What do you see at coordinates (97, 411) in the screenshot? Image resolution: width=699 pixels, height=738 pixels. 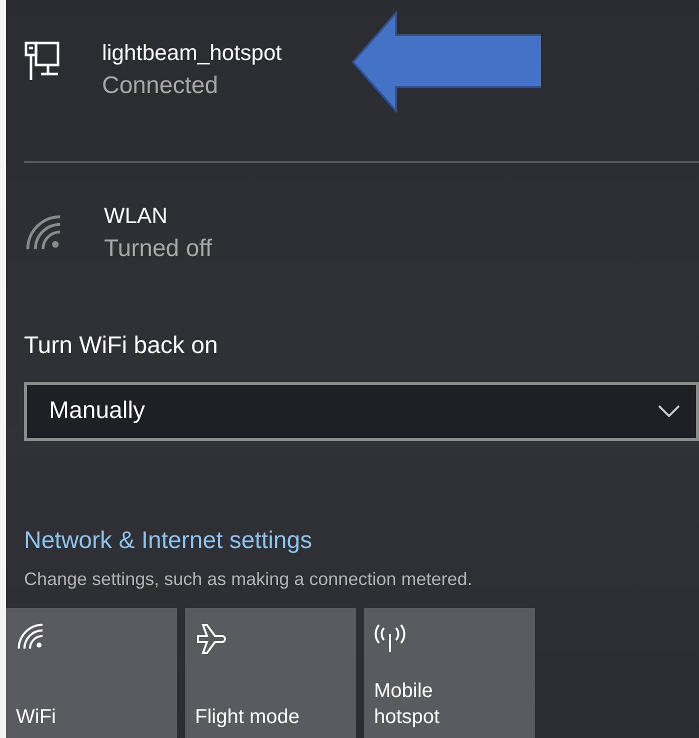 I see `dropdown-value: Manually` at bounding box center [97, 411].